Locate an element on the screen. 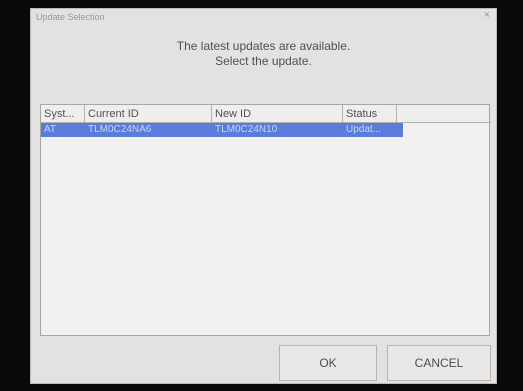 The image size is (523, 391). message-line-2: Select the update. is located at coordinates (263, 61).